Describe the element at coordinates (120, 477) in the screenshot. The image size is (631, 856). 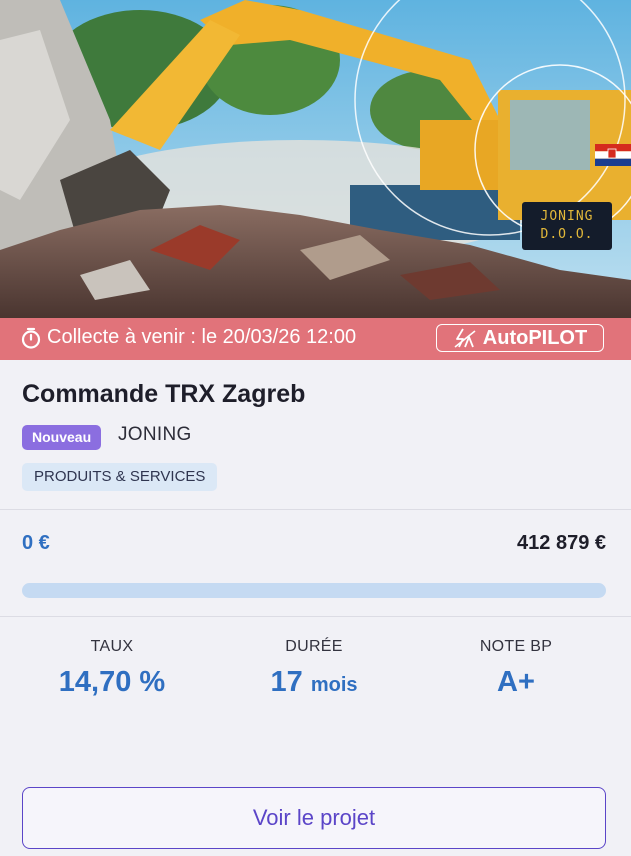
I see `category-tag: PRODUITS & SERVICES` at that location.